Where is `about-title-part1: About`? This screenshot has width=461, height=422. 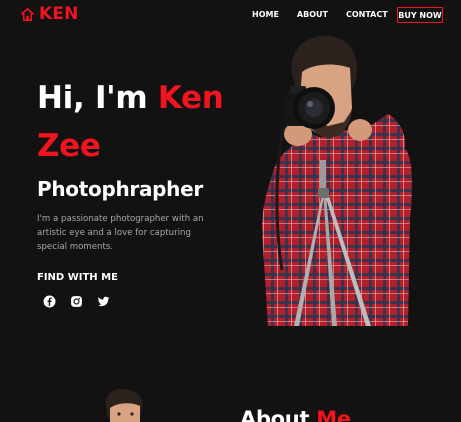
about-title-part1: About is located at coordinates (278, 414).